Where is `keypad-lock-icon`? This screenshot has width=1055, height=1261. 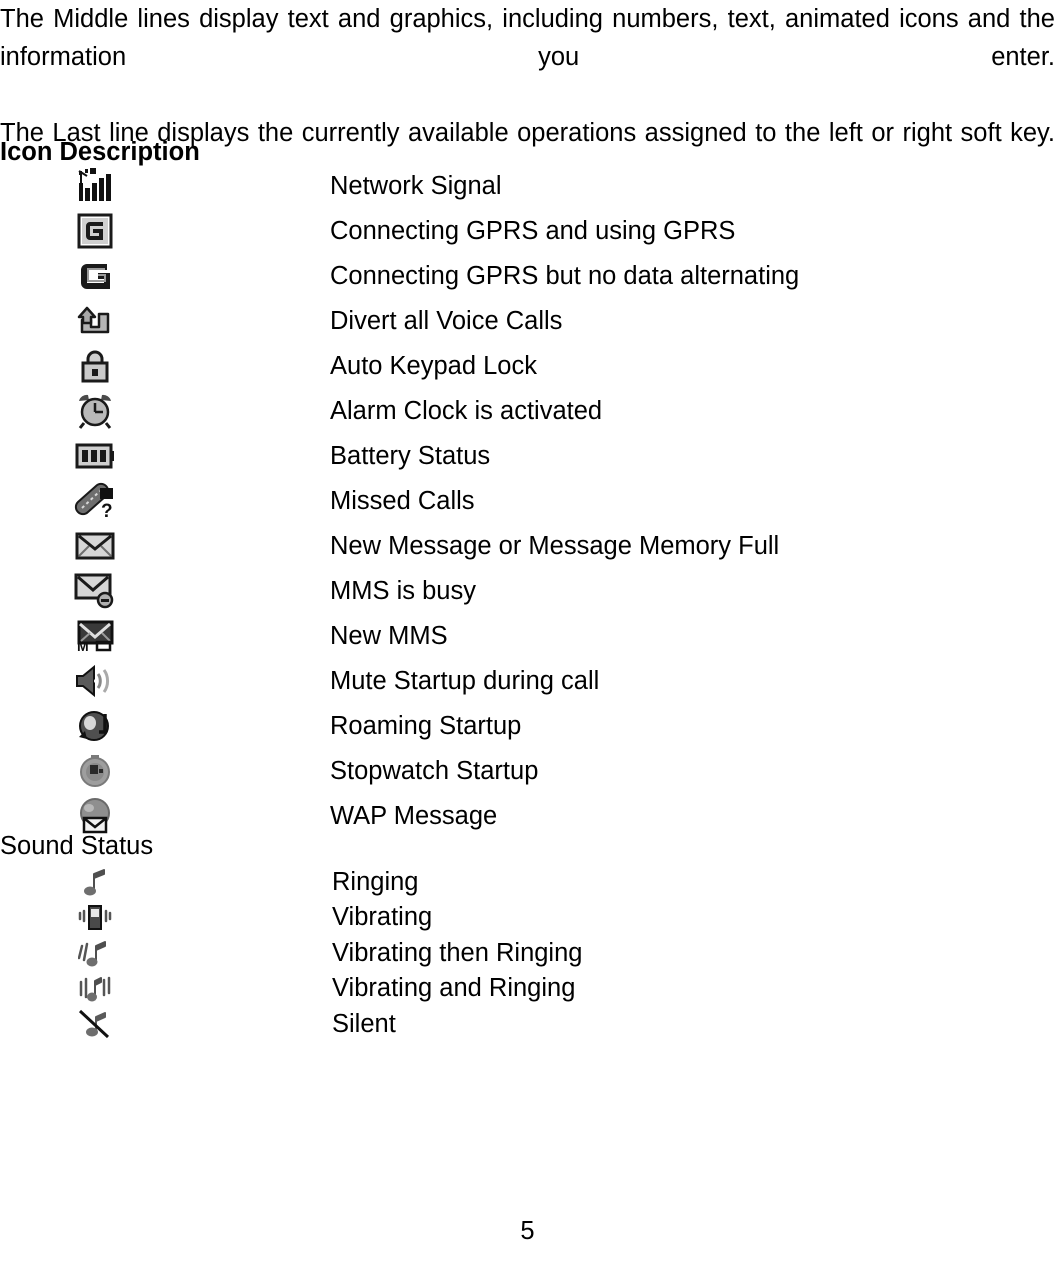
keypad-lock-icon is located at coordinates (95, 366).